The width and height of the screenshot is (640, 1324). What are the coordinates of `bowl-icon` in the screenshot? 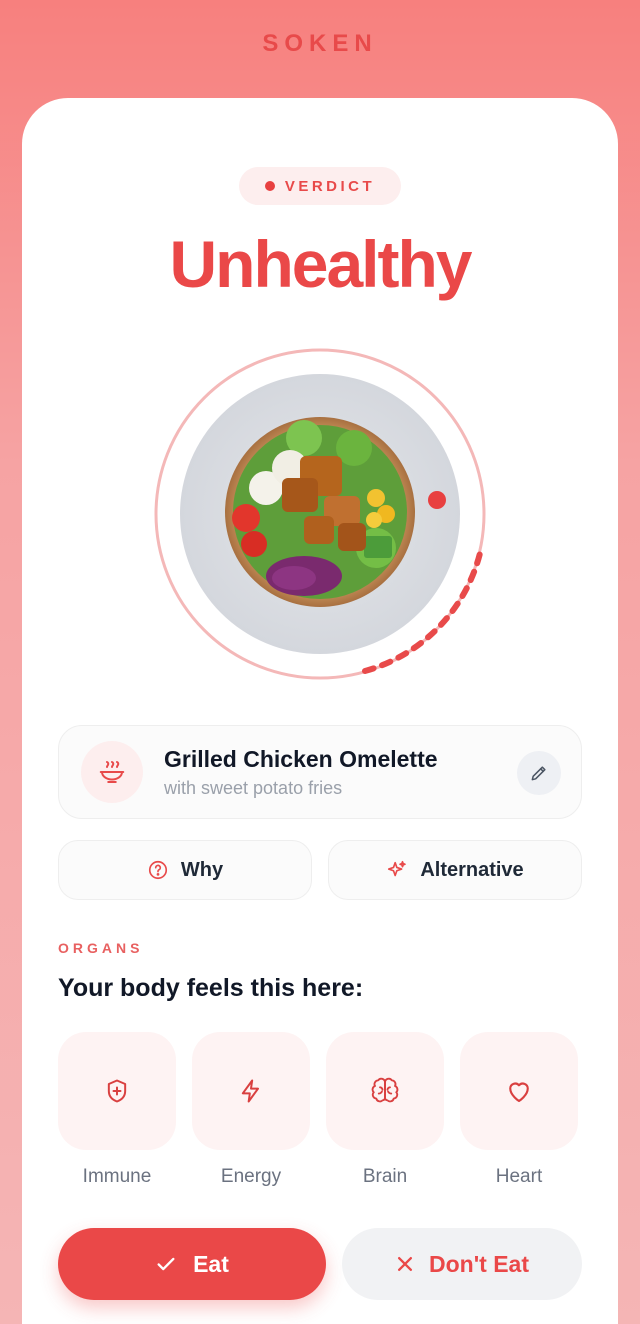 It's located at (112, 772).